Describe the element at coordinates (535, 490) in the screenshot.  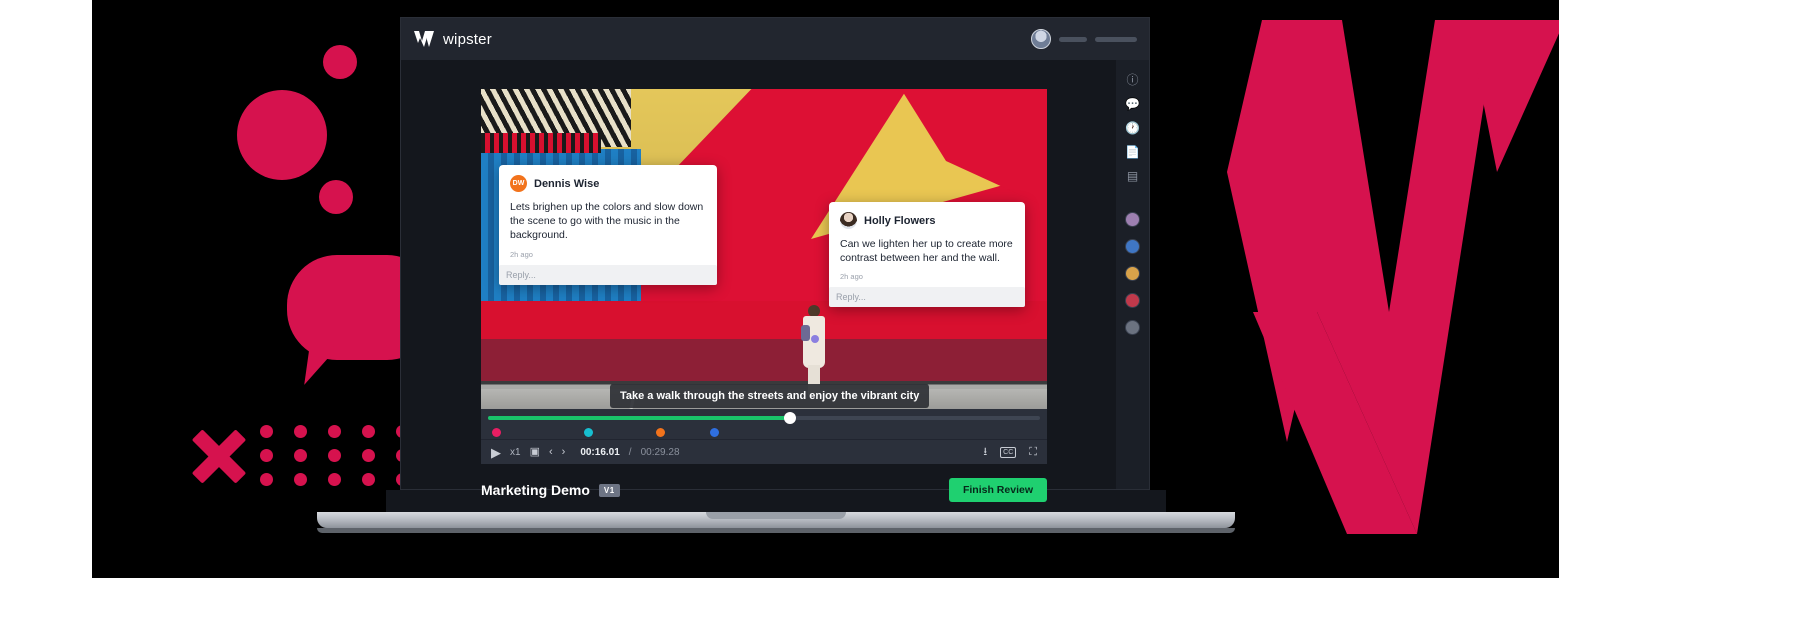
I see `page-title: Marketing Demo` at that location.